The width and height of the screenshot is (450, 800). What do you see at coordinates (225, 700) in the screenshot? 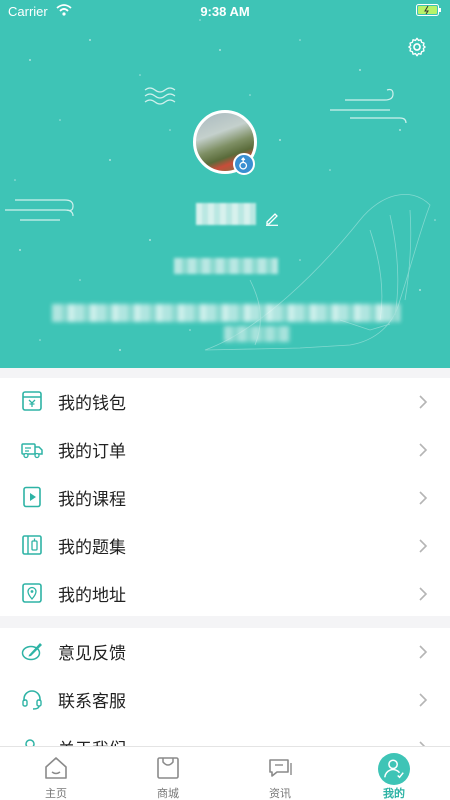
I see `menu-item-customer-service: 联系客服` at bounding box center [225, 700].